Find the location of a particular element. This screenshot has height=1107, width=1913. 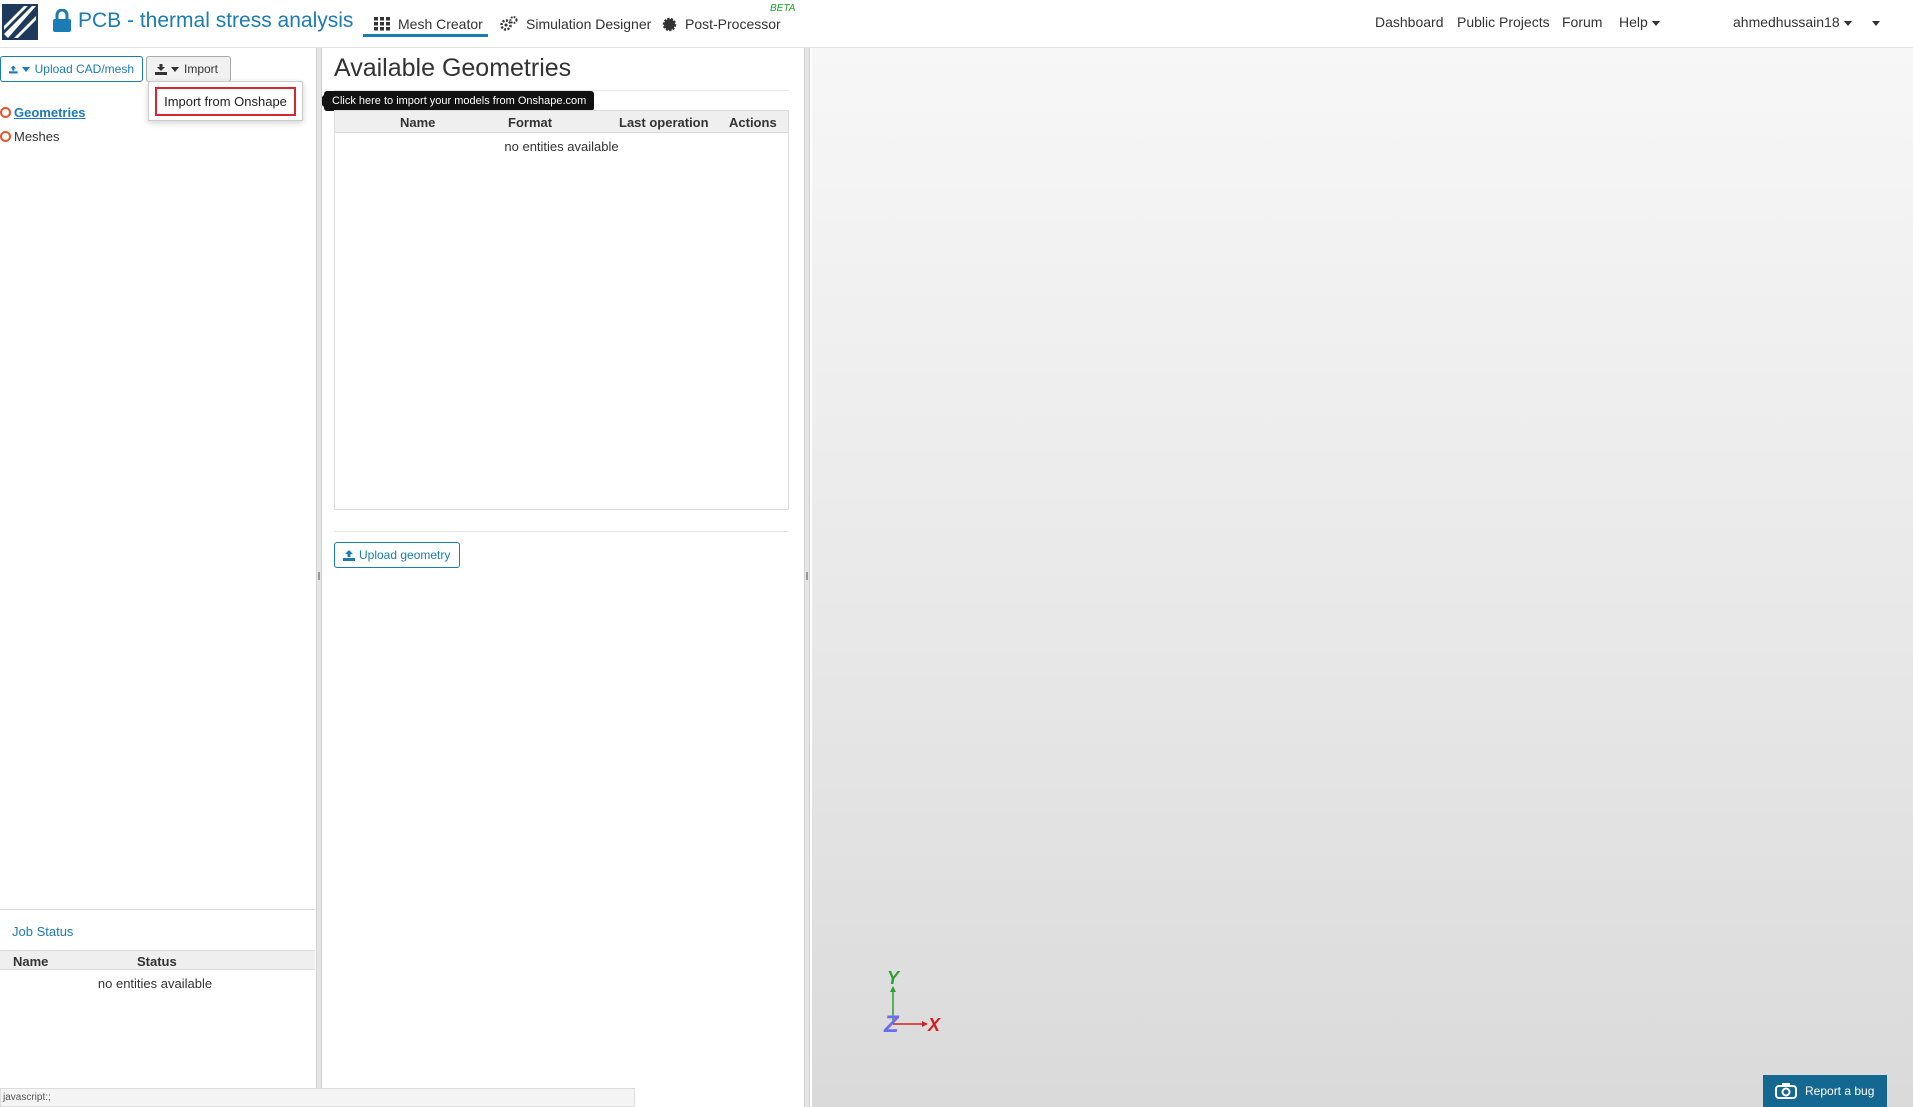

report-bug-label: Report a bug is located at coordinates (1840, 1091).